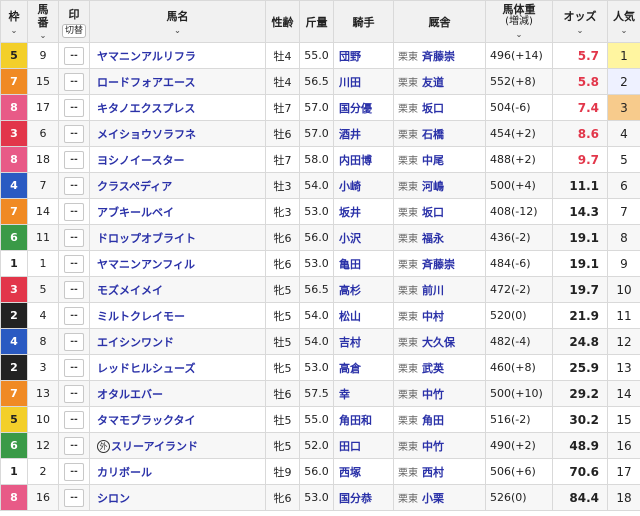 Image resolution: width=640 pixels, height=516 pixels. I want to click on horse-name-link: ヤマニンアンフィル, so click(177, 263).